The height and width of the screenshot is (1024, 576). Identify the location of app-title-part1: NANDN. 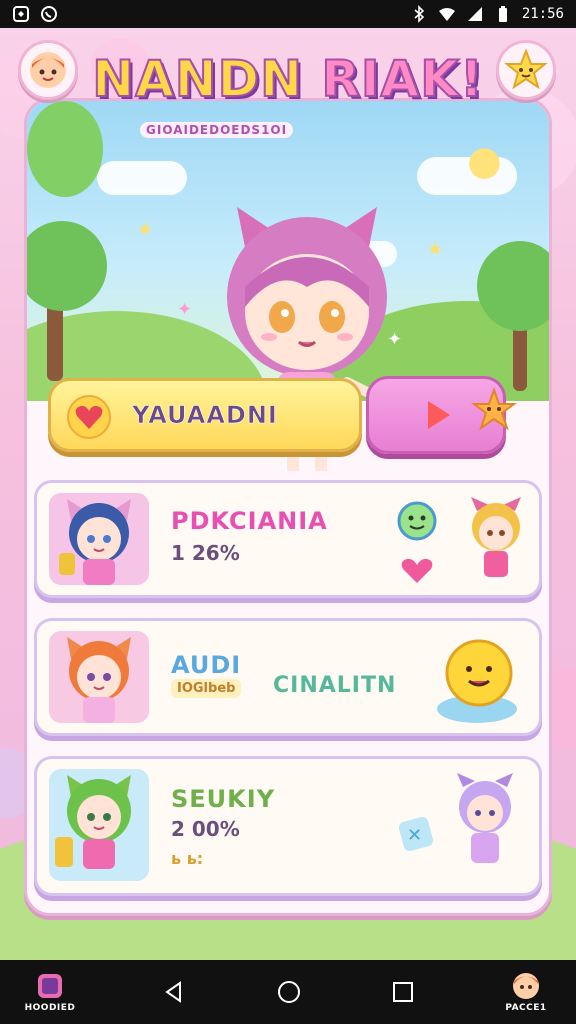
(197, 79).